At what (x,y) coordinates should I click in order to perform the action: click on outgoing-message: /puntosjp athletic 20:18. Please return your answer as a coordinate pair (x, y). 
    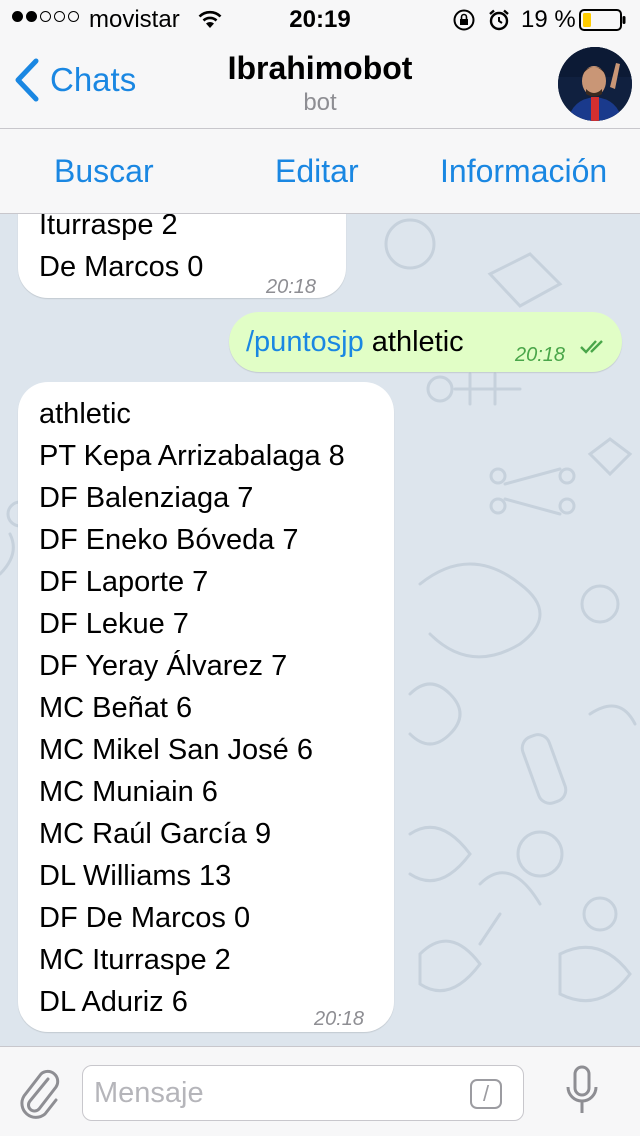
    Looking at the image, I should click on (425, 342).